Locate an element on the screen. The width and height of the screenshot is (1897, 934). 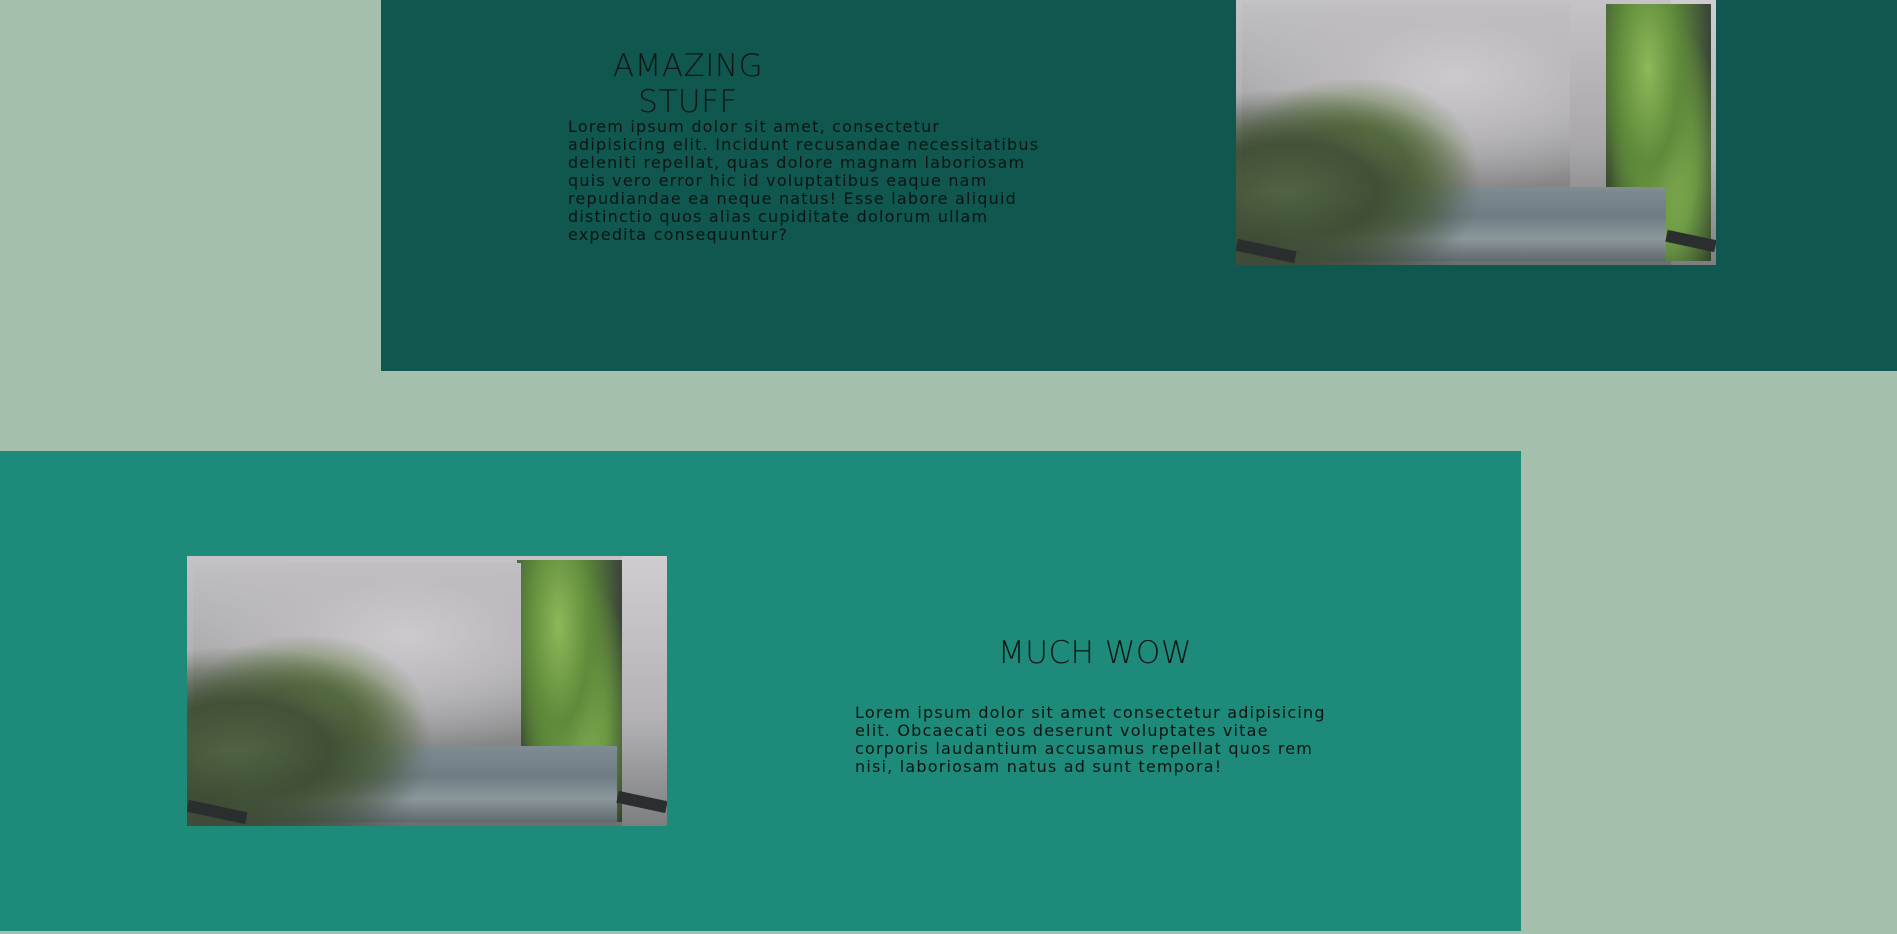
section-title: MUCH WOW is located at coordinates (1095, 653).